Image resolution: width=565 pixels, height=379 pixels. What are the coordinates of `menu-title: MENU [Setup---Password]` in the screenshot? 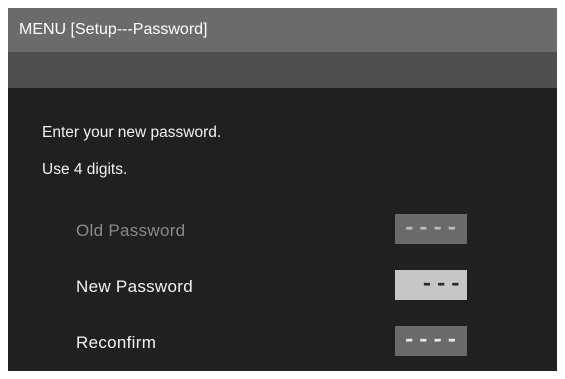 It's located at (113, 29).